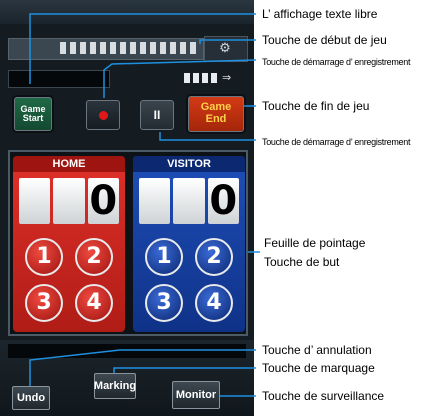 The height and width of the screenshot is (416, 436). I want to click on callout-score-sheet: Feuille de pointage, so click(315, 243).